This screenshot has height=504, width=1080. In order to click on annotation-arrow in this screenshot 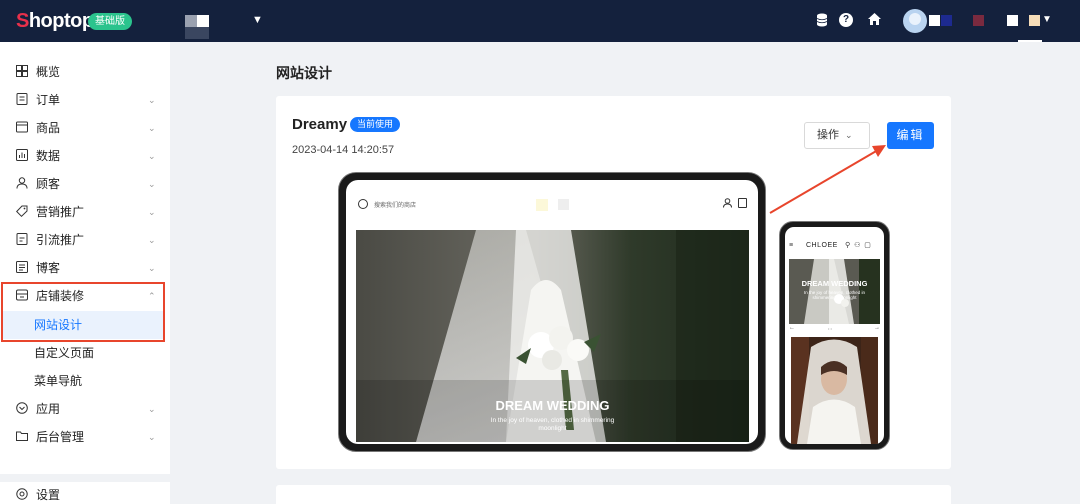, I will do `click(827, 179)`.